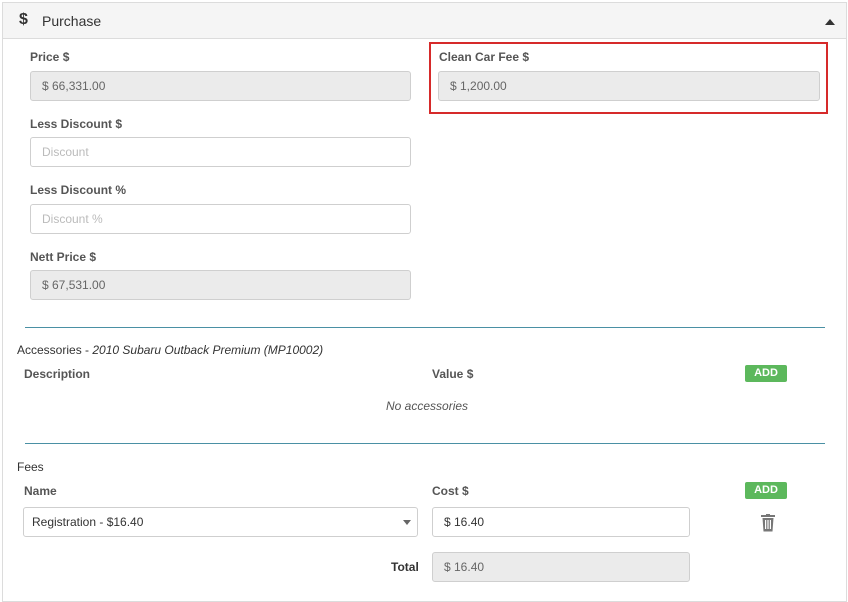 The width and height of the screenshot is (848, 602). Describe the element at coordinates (57, 374) in the screenshot. I see `accessories-description-header: Description` at that location.